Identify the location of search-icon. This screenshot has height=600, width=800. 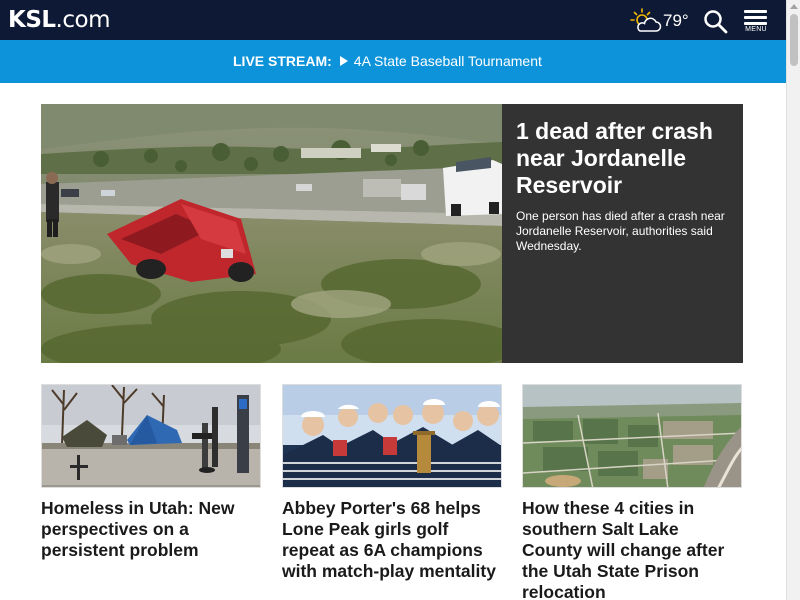
(716, 22).